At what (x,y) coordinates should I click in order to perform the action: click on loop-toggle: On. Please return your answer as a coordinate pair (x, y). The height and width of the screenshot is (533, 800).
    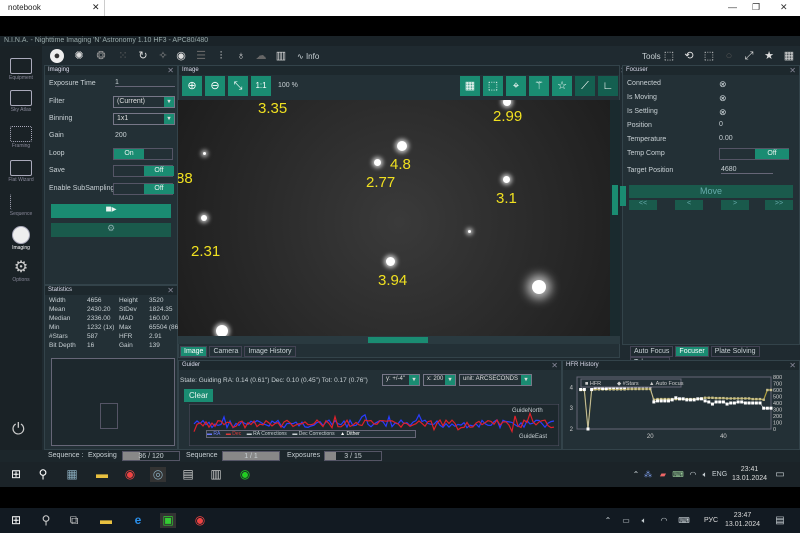
    Looking at the image, I should click on (143, 154).